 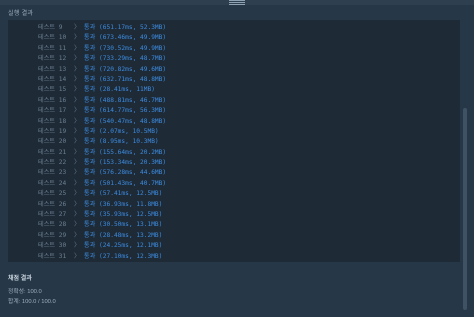 What do you see at coordinates (52, 194) in the screenshot?
I see `test-label: 테스트 25` at bounding box center [52, 194].